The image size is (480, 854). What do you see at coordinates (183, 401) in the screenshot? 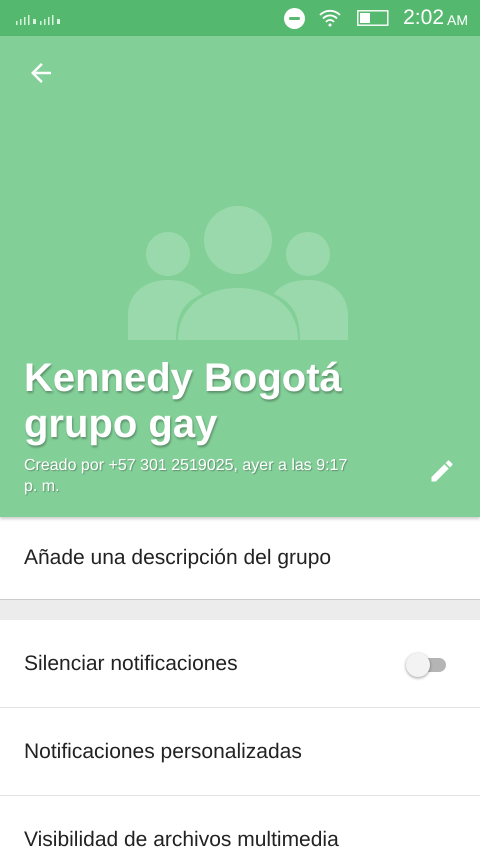
I see `group-name: Kennedy Bogotá grupo gay` at bounding box center [183, 401].